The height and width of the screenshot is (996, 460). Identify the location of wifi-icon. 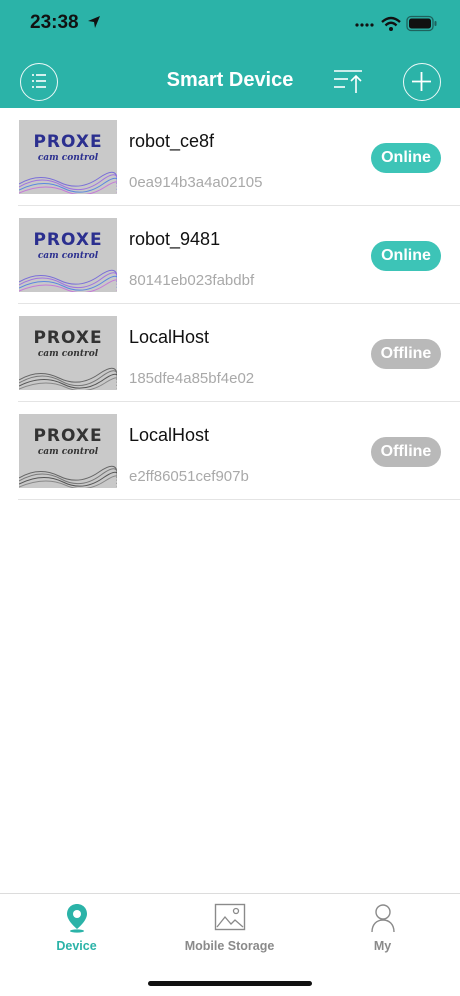
(391, 23).